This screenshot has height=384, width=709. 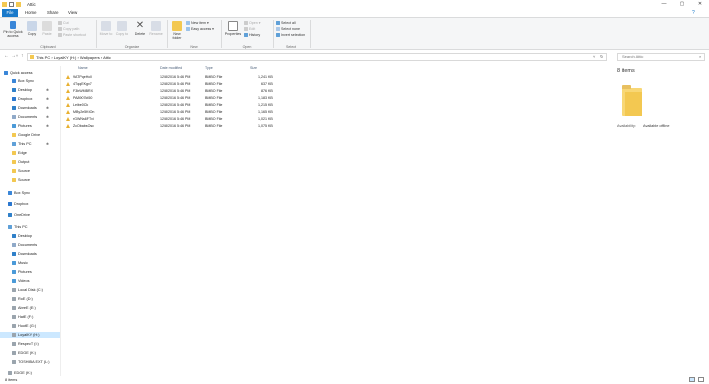 I want to click on cut-icon, so click(x=60, y=23).